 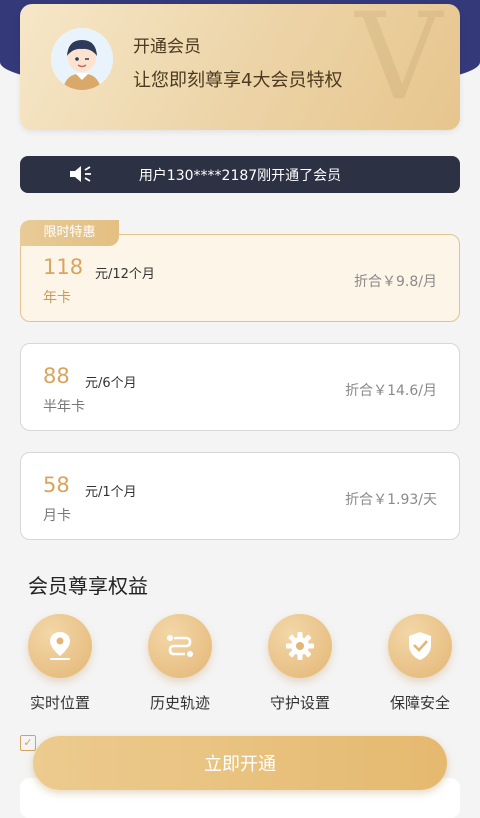 I want to click on plan-half-year: 88 元/6个月 半年卡 折合￥14.6/月, so click(x=240, y=387).